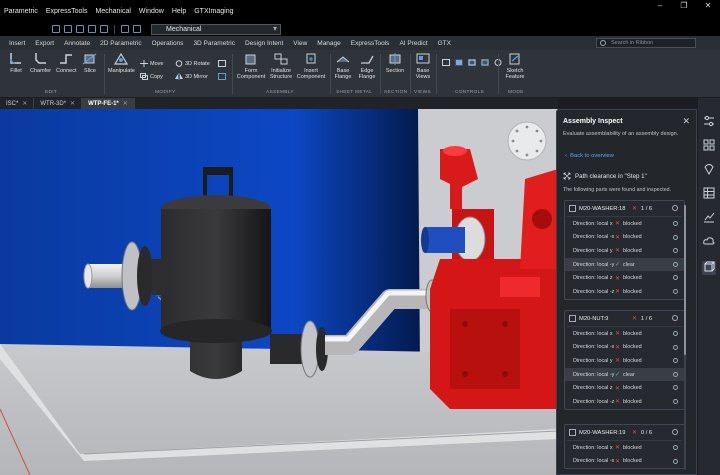 The height and width of the screenshot is (475, 720). What do you see at coordinates (121, 63) in the screenshot?
I see `manipulate-button: Manipulate` at bounding box center [121, 63].